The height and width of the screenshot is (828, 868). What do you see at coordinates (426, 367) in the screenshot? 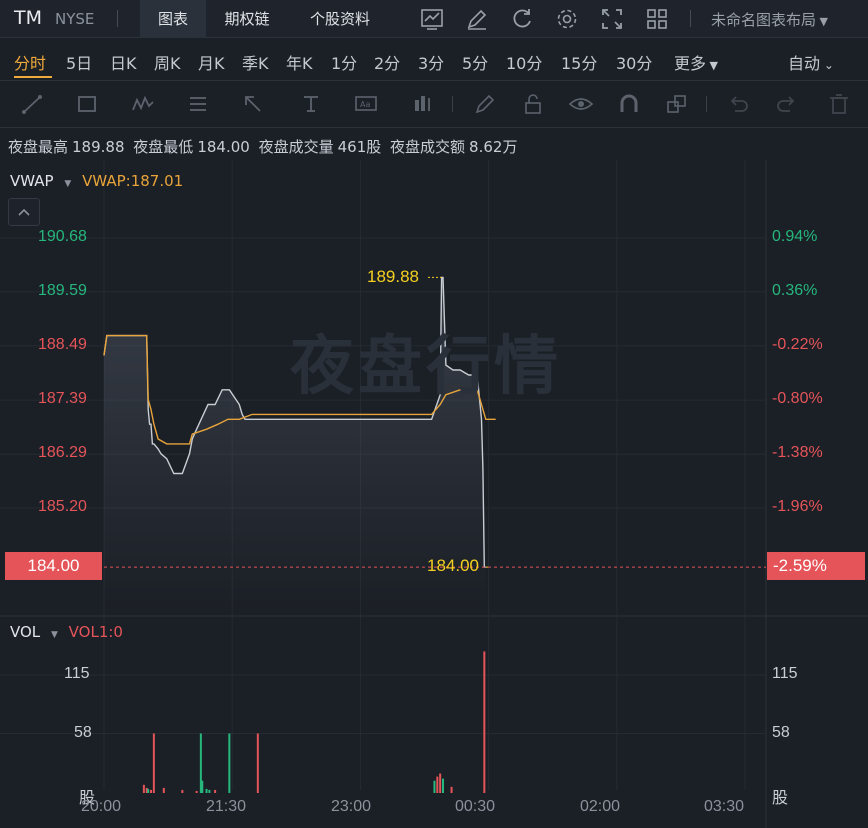
I see `watermark: 夜盘行情` at bounding box center [426, 367].